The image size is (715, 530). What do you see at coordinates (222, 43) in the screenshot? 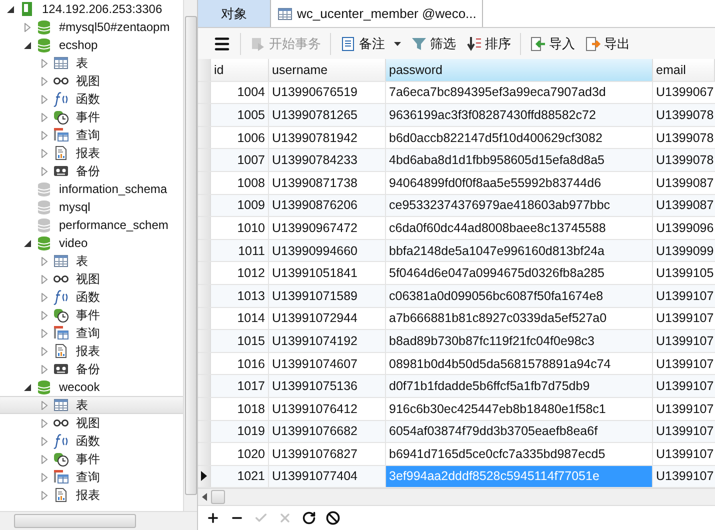
I see `menu-icon` at bounding box center [222, 43].